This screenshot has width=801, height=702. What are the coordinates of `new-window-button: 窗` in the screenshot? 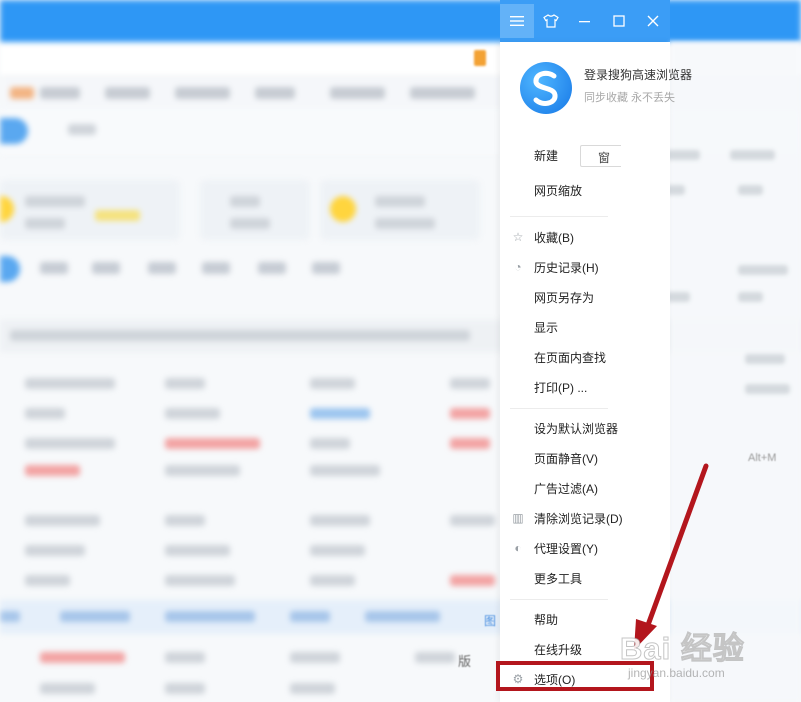 It's located at (600, 156).